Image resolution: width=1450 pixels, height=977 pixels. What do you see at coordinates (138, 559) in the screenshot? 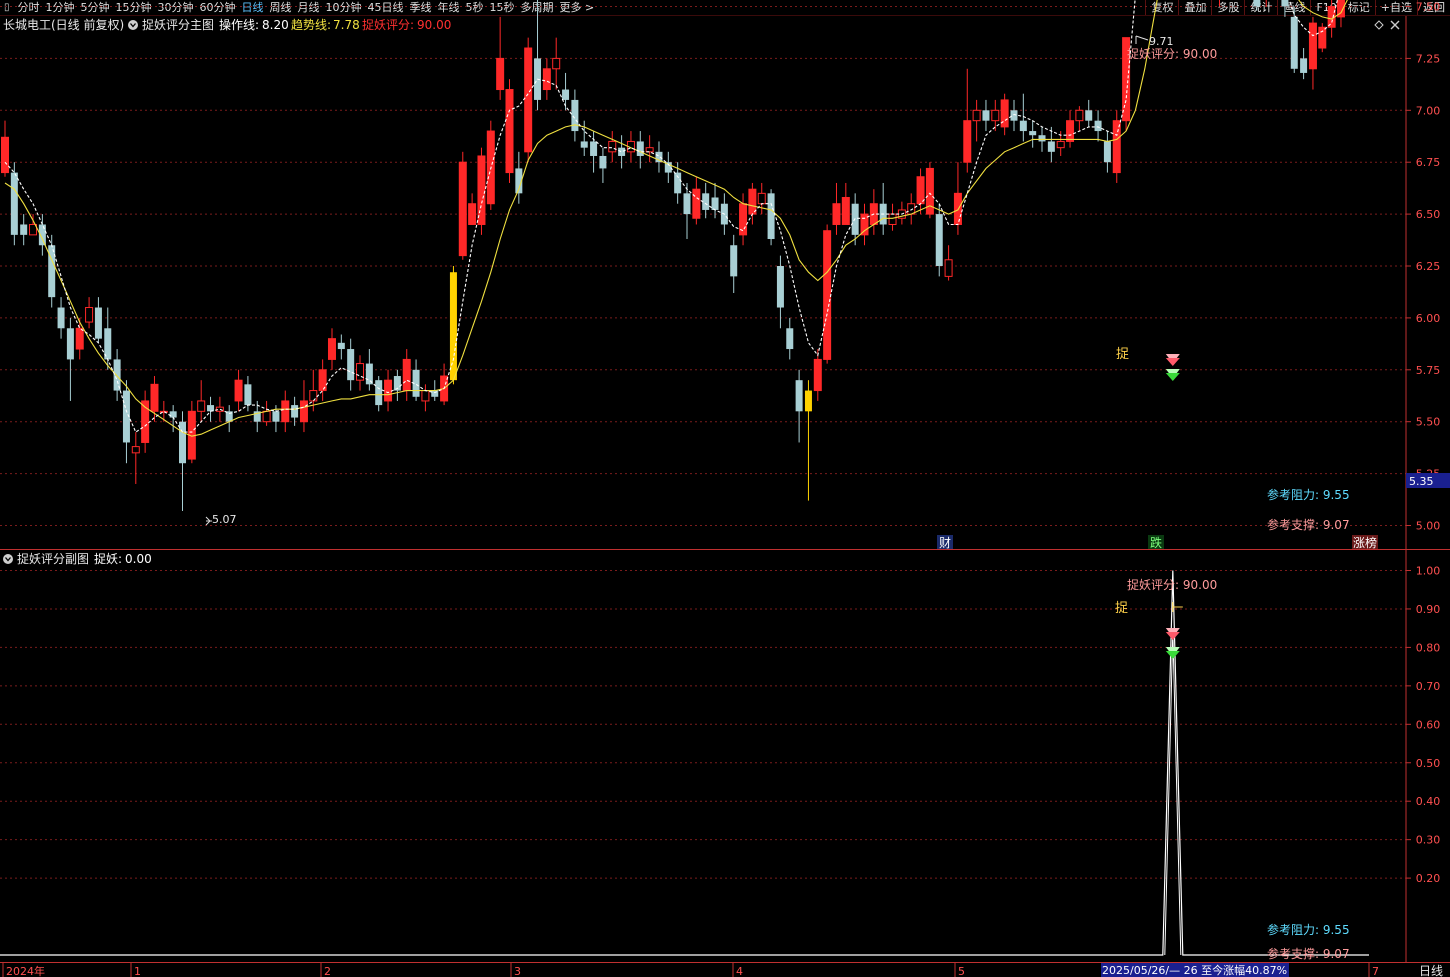
I see `sub-value: 0.00` at bounding box center [138, 559].